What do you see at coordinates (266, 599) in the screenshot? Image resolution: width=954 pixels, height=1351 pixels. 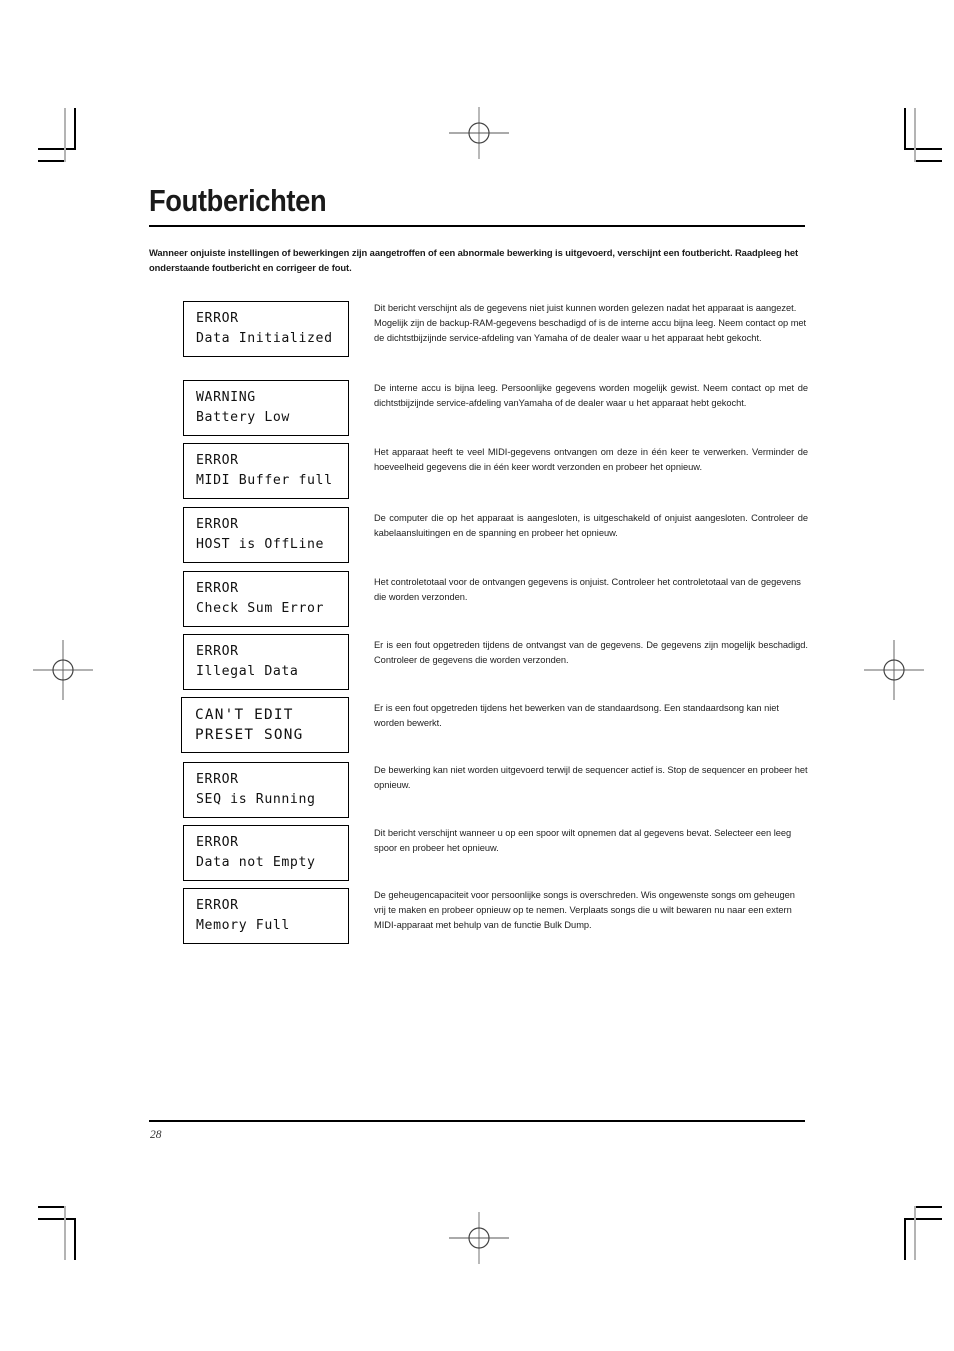 I see `lcd-display-panel: ERROR Check Sum Error` at bounding box center [266, 599].